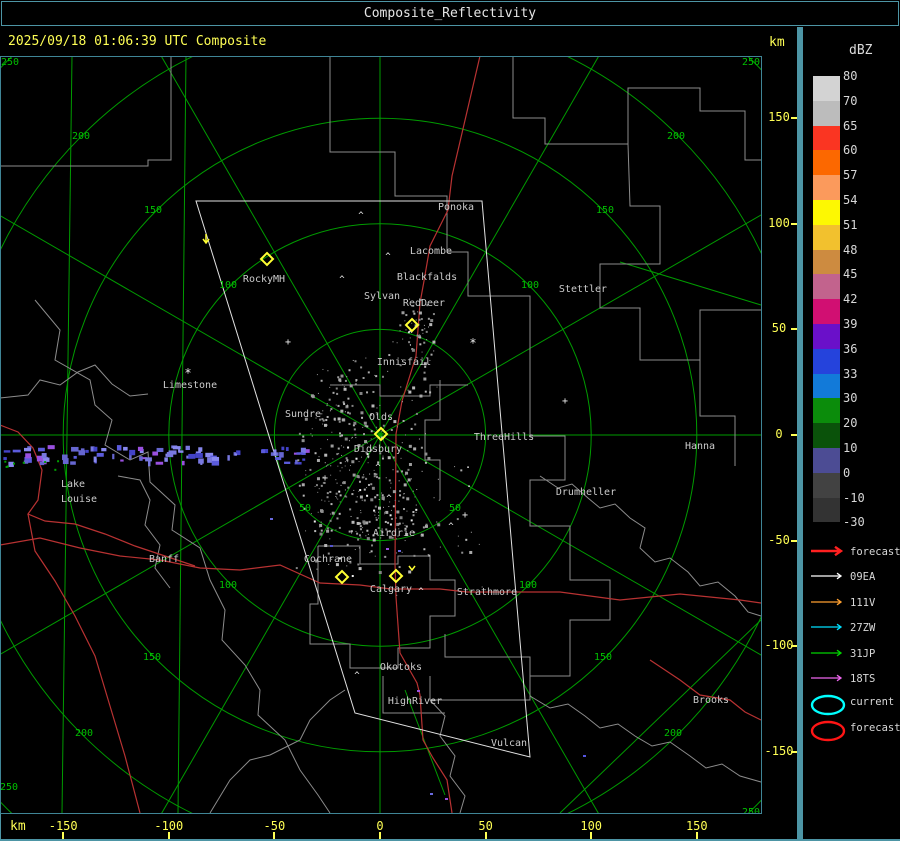  I want to click on city-label: Drumheller, so click(586, 492).